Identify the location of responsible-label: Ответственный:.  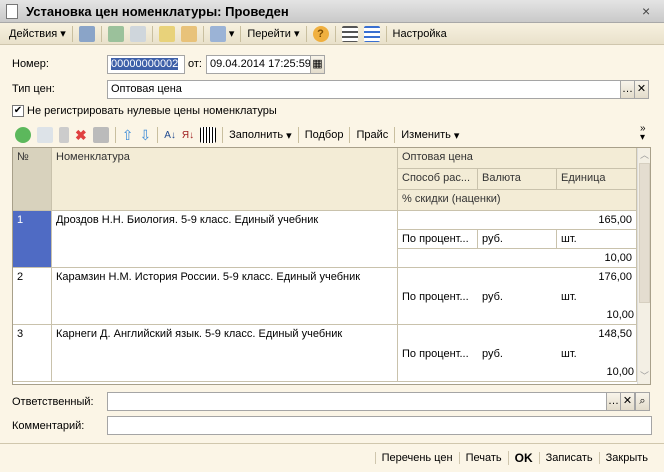
(53, 402).